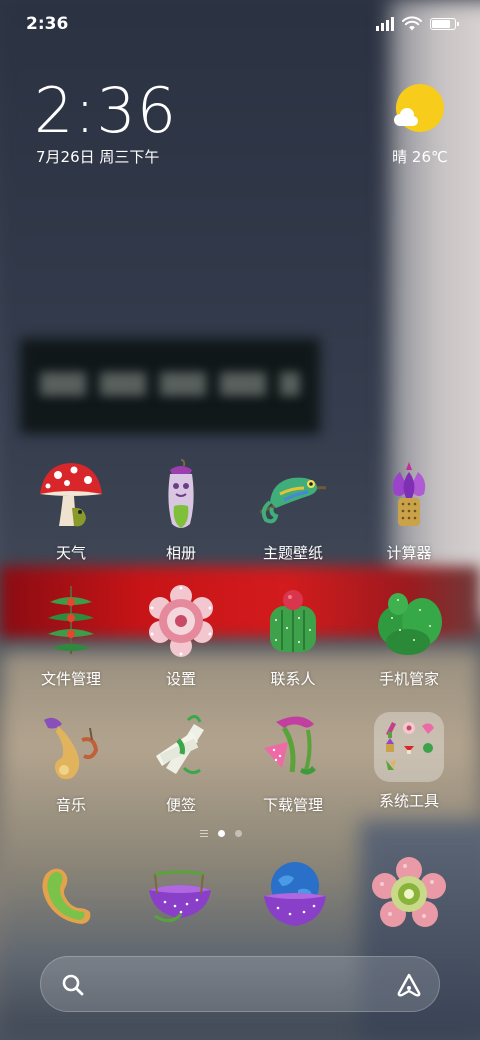 The image size is (480, 1040). I want to click on stacked-plant-files-icon, so click(71, 620).